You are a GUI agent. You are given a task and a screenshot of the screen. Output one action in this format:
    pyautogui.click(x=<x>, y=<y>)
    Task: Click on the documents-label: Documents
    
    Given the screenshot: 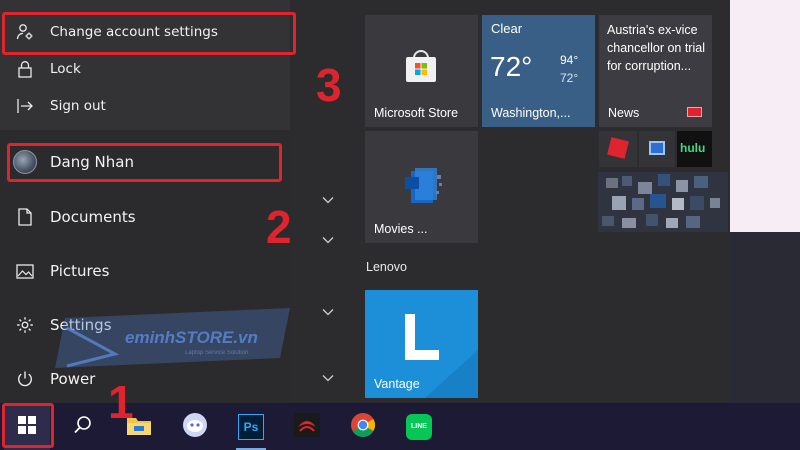 What is the action you would take?
    pyautogui.click(x=93, y=217)
    